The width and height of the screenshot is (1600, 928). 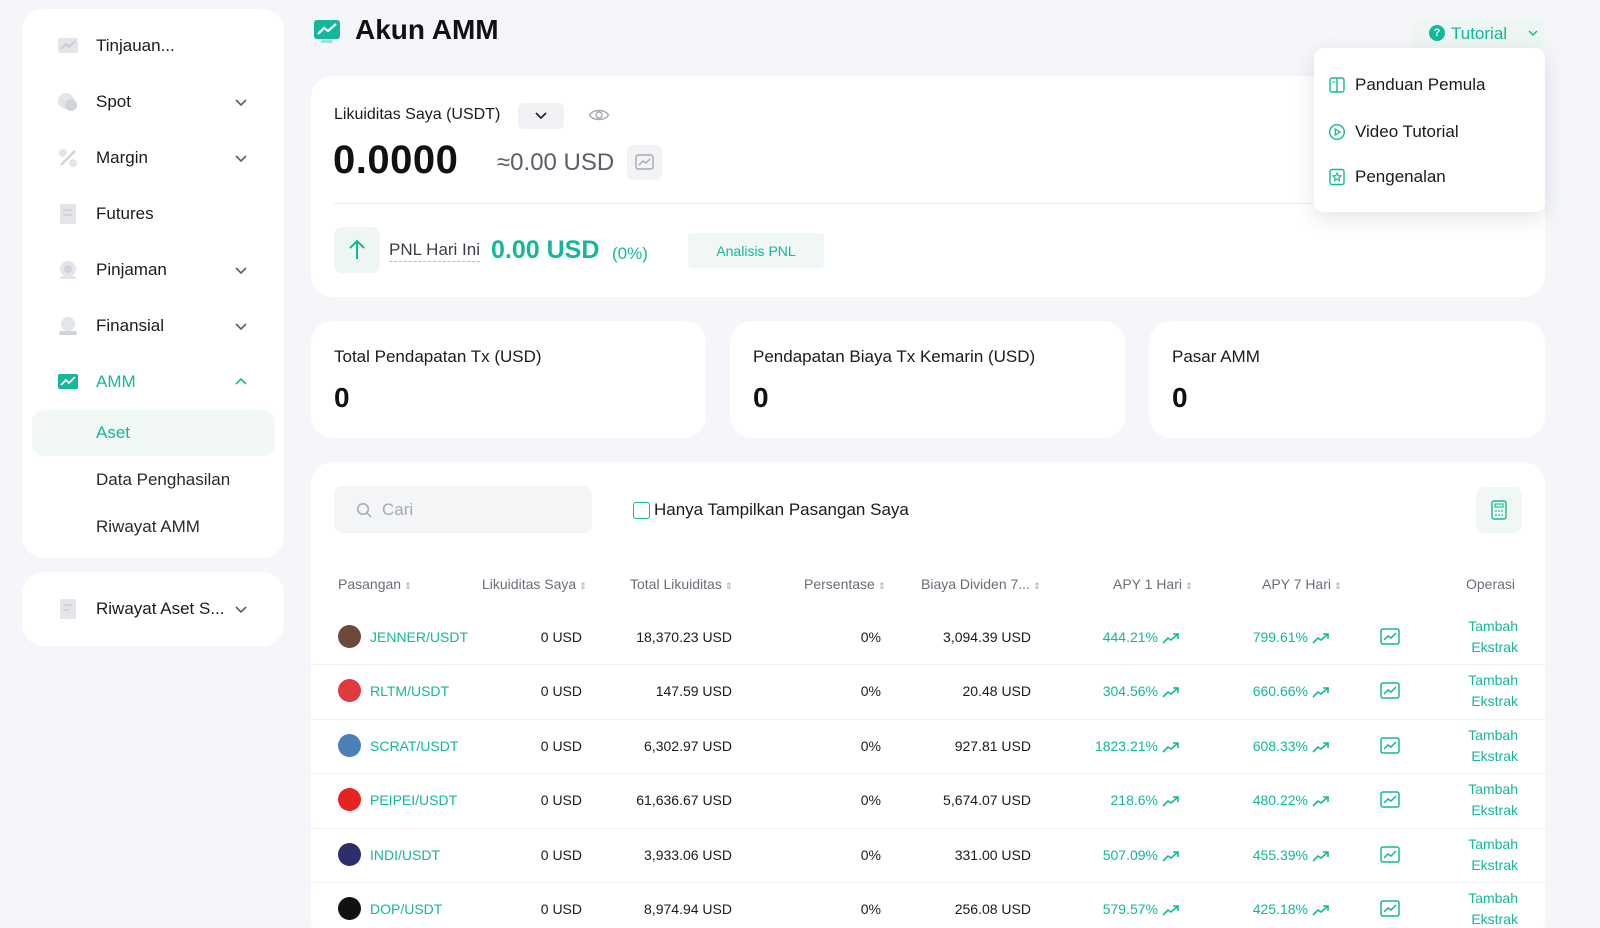 What do you see at coordinates (153, 214) in the screenshot?
I see `sidebar-item-futures: Futures` at bounding box center [153, 214].